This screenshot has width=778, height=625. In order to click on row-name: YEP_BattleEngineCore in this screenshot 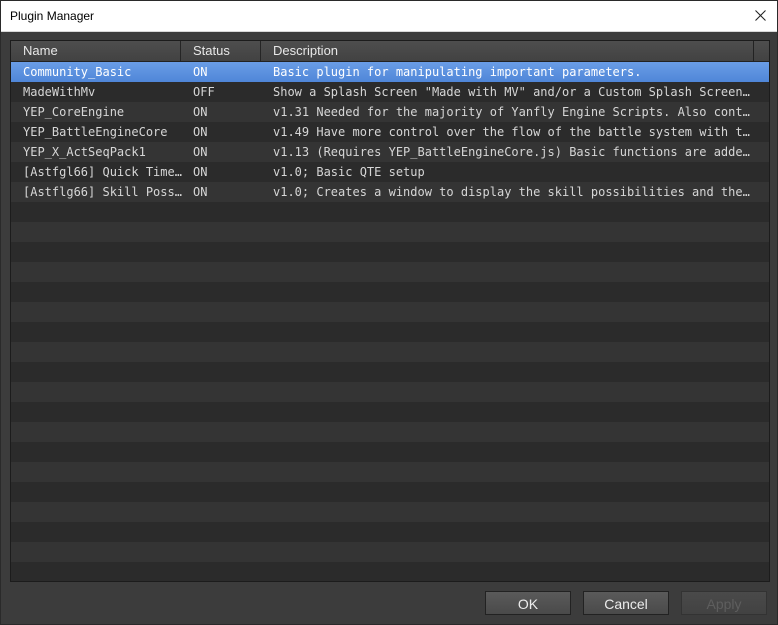, I will do `click(95, 132)`.